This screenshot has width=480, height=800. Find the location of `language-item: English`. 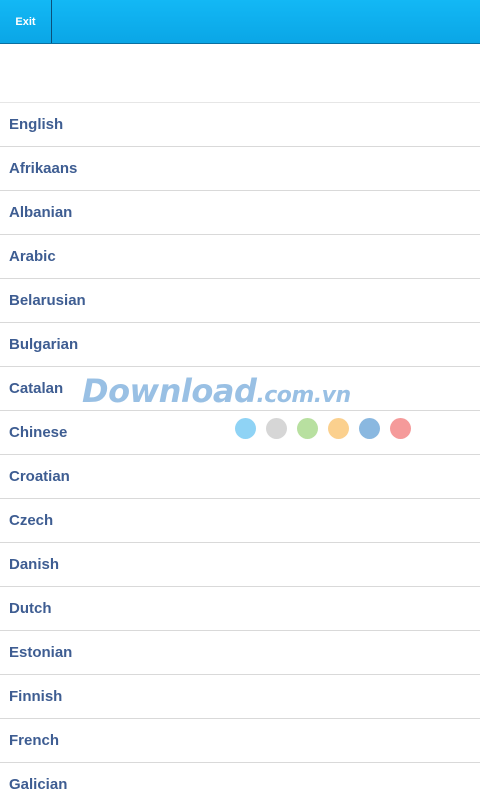

language-item: English is located at coordinates (240, 125).